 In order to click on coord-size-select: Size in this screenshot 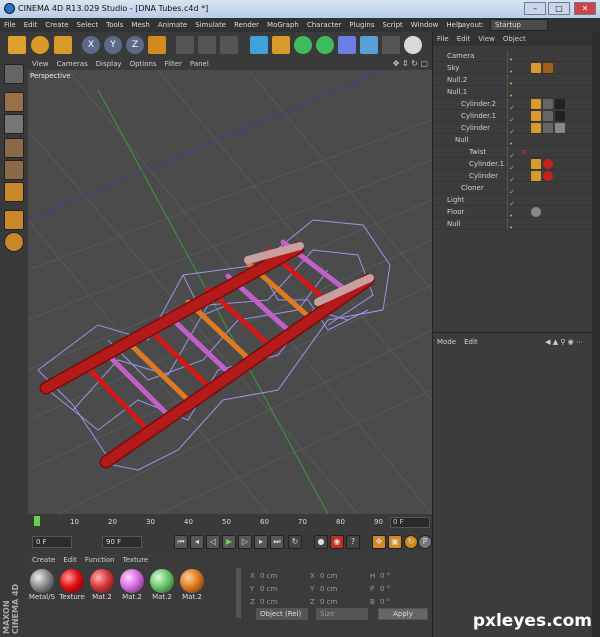, I will do `click(342, 614)`.